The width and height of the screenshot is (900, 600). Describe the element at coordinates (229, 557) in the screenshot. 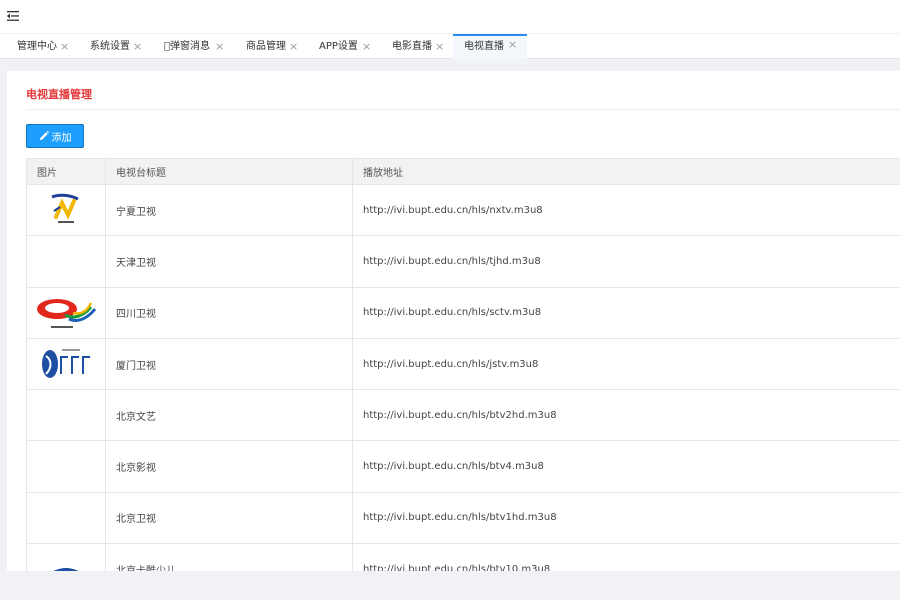

I see `channel-title: 北京卡酷少儿` at that location.